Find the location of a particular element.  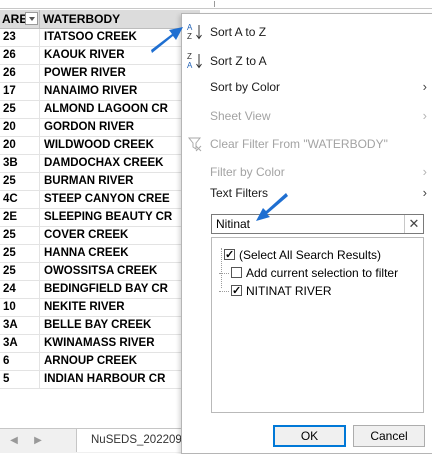

cell-waterbody: BURMAN RIVER is located at coordinates (120, 181).